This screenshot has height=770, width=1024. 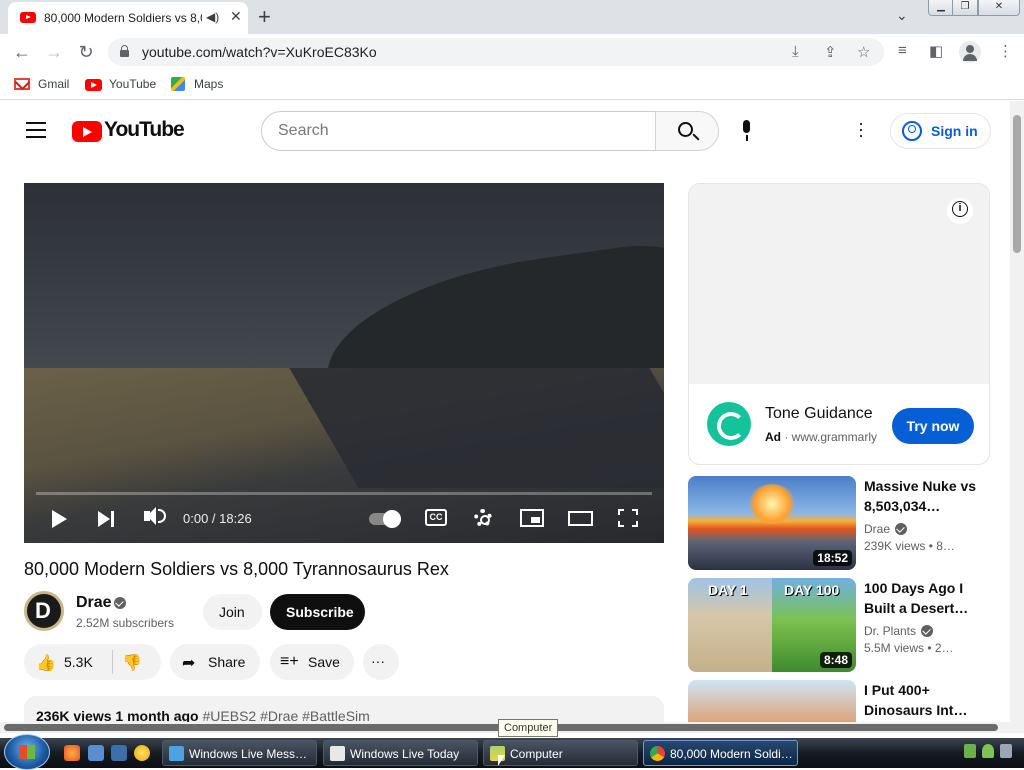 What do you see at coordinates (863, 52) in the screenshot?
I see `bookmark-star-icon: ☆` at bounding box center [863, 52].